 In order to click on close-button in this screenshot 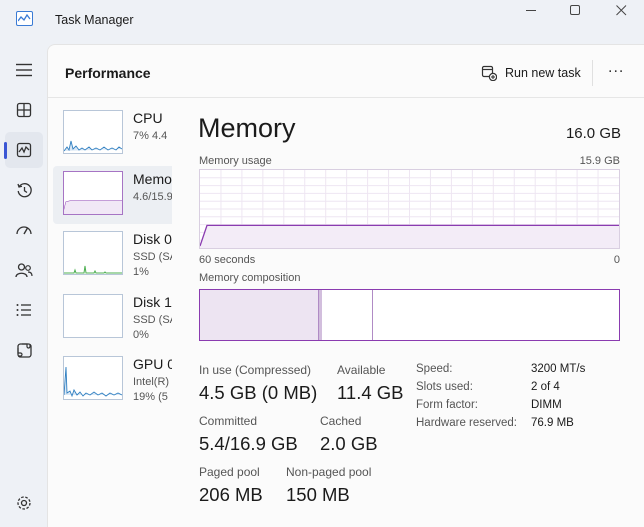, I will do `click(621, 10)`.